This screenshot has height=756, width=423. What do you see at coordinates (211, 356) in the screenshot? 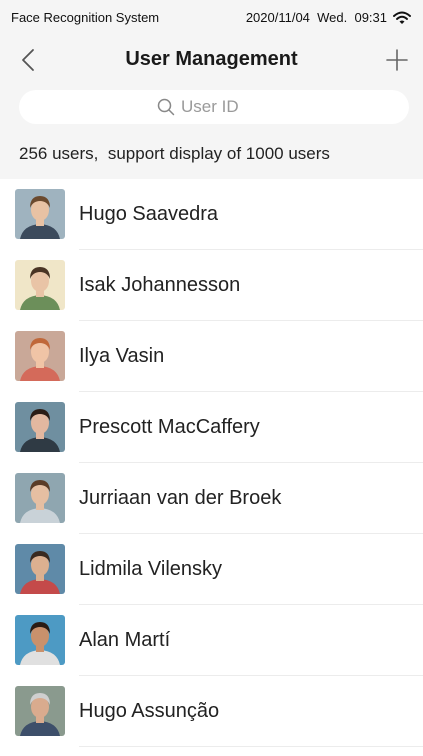
I see `user-list-item: Ilya Vasin` at bounding box center [211, 356].